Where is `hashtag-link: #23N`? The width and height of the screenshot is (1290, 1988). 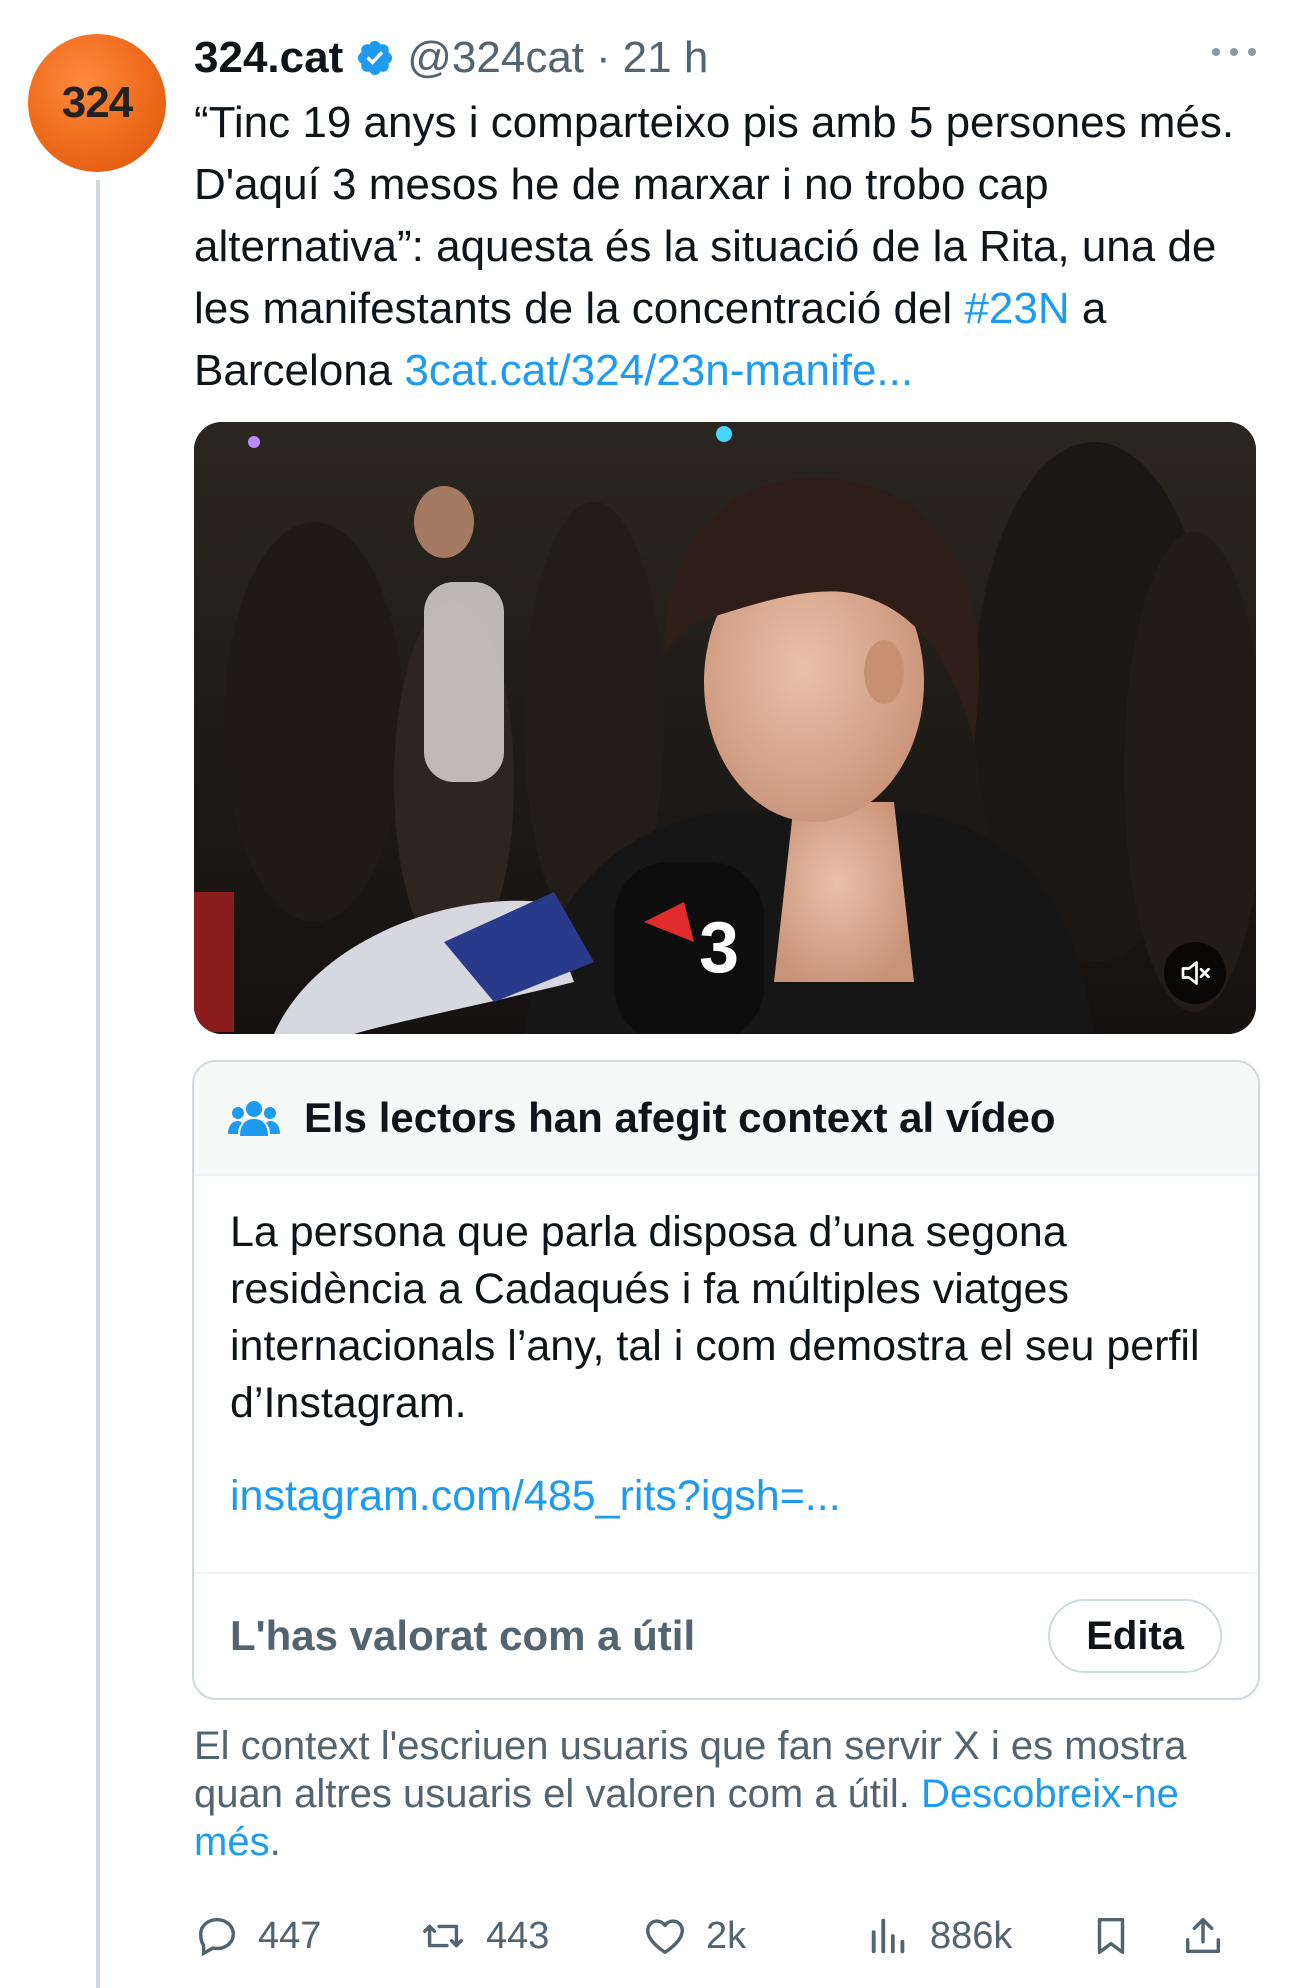
hashtag-link: #23N is located at coordinates (1016, 308).